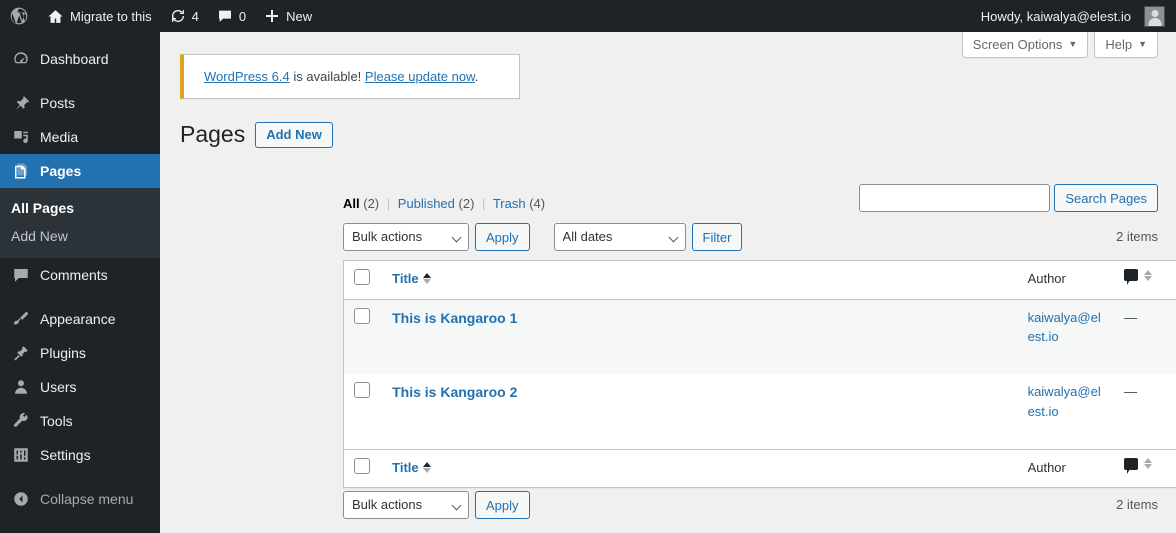  I want to click on wordpress-logo-icon, so click(19, 16).